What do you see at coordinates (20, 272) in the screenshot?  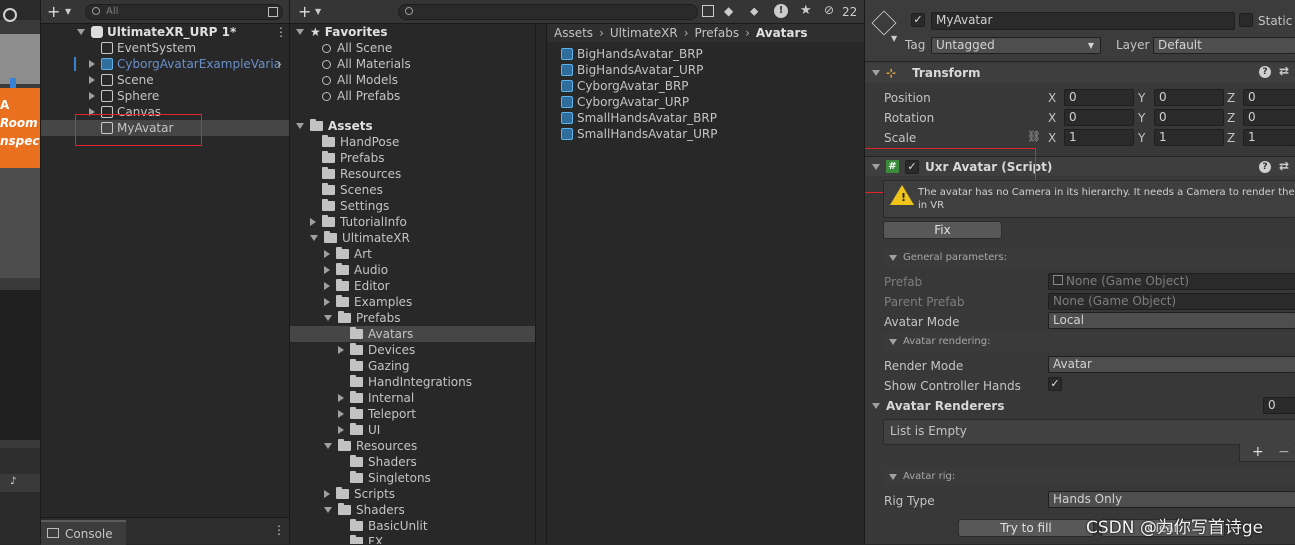 I see `scene-view: A Room nspec ♪` at bounding box center [20, 272].